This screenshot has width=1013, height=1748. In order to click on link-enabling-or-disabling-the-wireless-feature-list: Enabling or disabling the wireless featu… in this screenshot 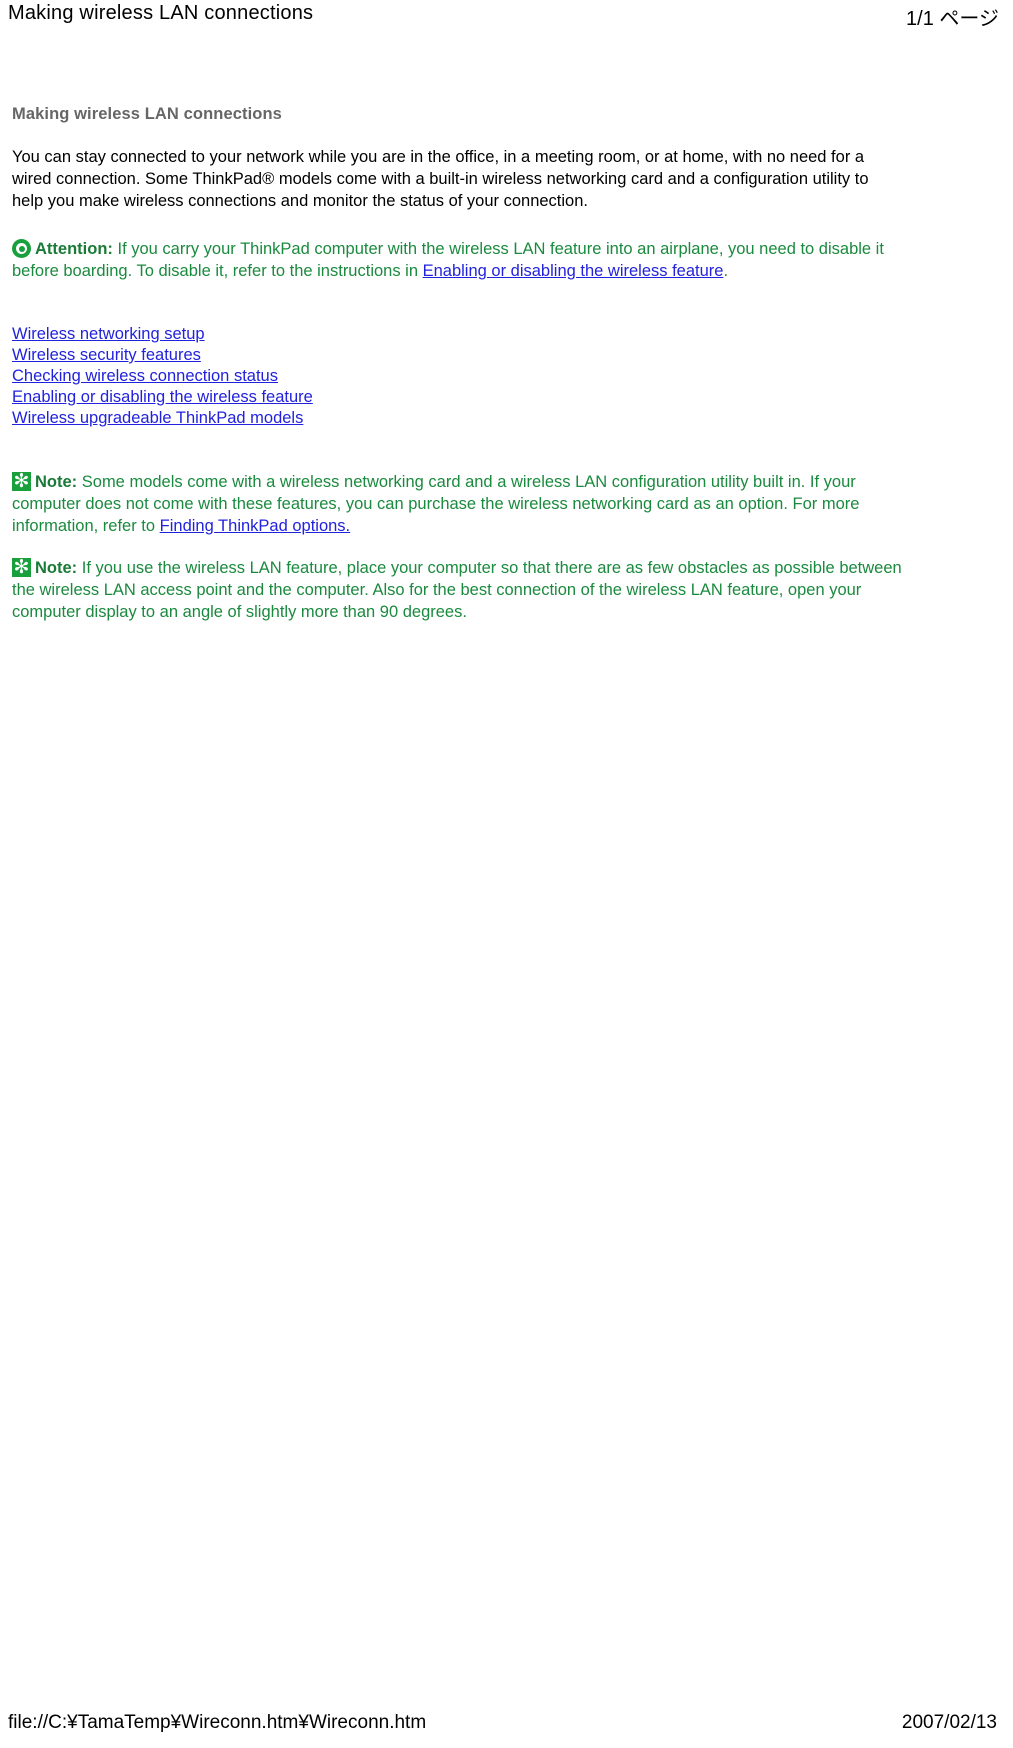, I will do `click(162, 397)`.